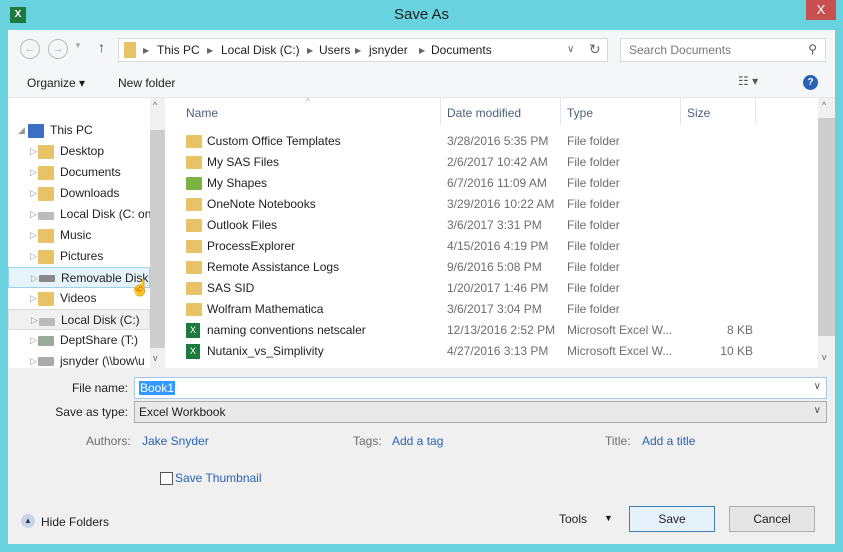 This screenshot has height=552, width=843. What do you see at coordinates (101, 47) in the screenshot?
I see `up-arrow-icon: ↑` at bounding box center [101, 47].